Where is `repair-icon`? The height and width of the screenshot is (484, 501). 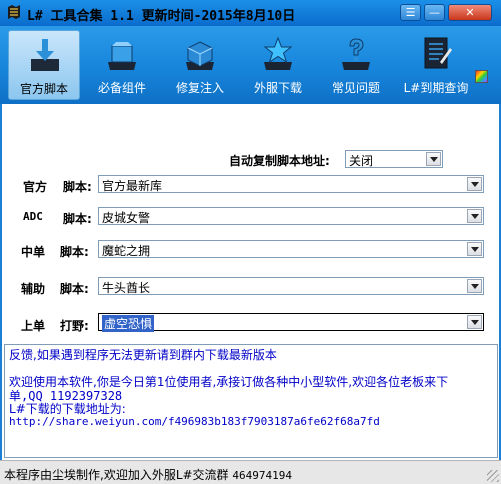 repair-icon is located at coordinates (200, 55).